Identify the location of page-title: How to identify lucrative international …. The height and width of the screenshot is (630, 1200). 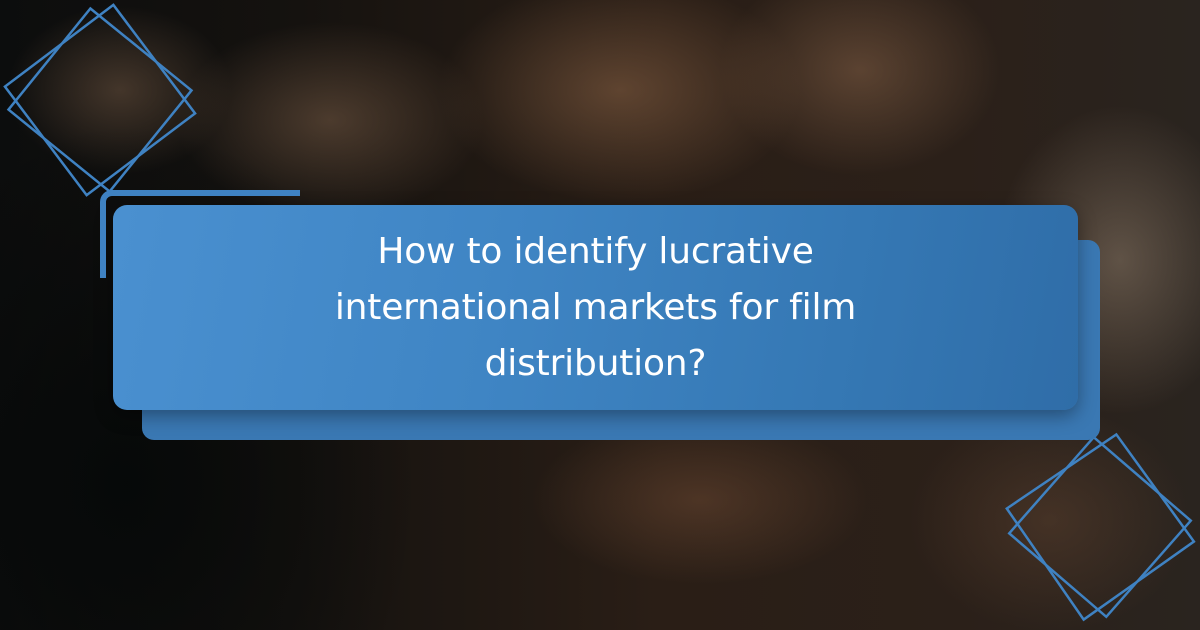
(595, 307).